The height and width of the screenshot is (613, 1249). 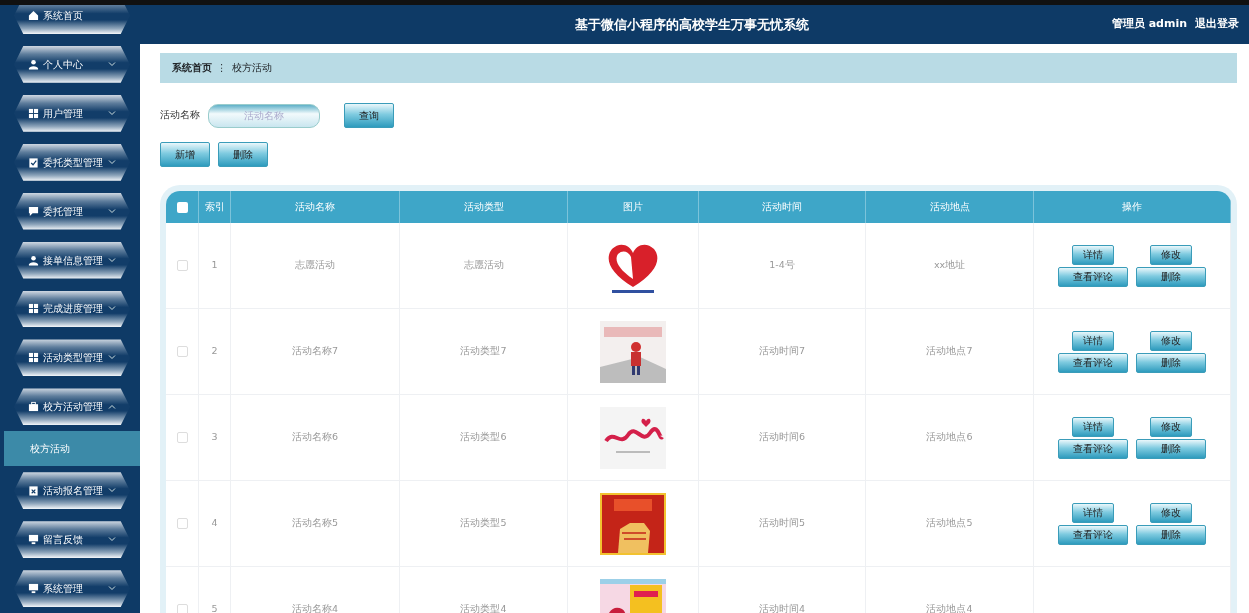 What do you see at coordinates (949, 265) in the screenshot?
I see `place-cell: xx地址` at bounding box center [949, 265].